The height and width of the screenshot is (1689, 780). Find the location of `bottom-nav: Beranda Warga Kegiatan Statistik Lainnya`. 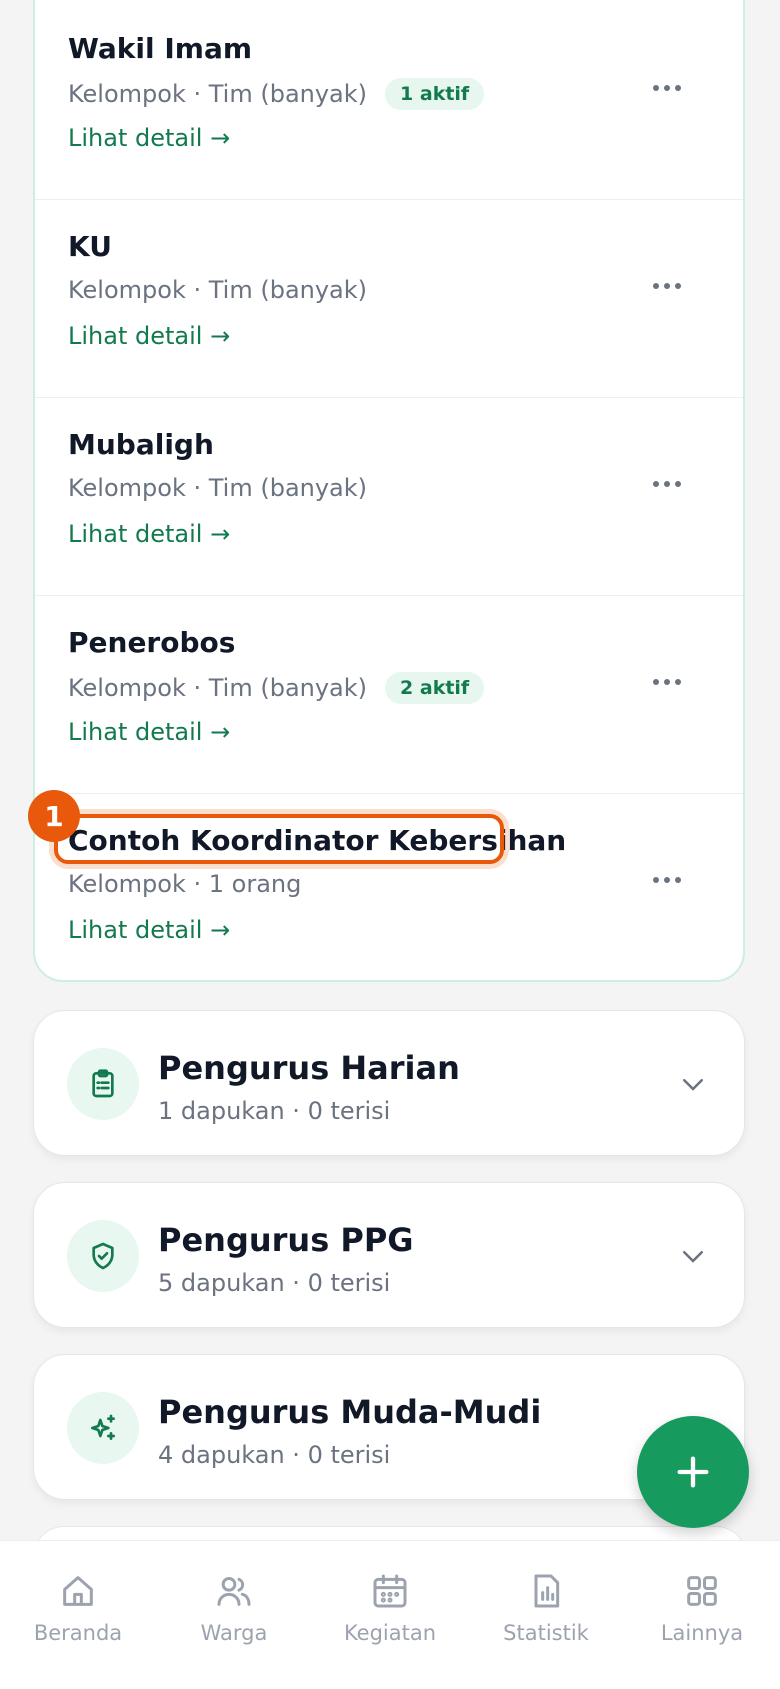

bottom-nav: Beranda Warga Kegiatan Statistik Lainnya is located at coordinates (390, 1614).